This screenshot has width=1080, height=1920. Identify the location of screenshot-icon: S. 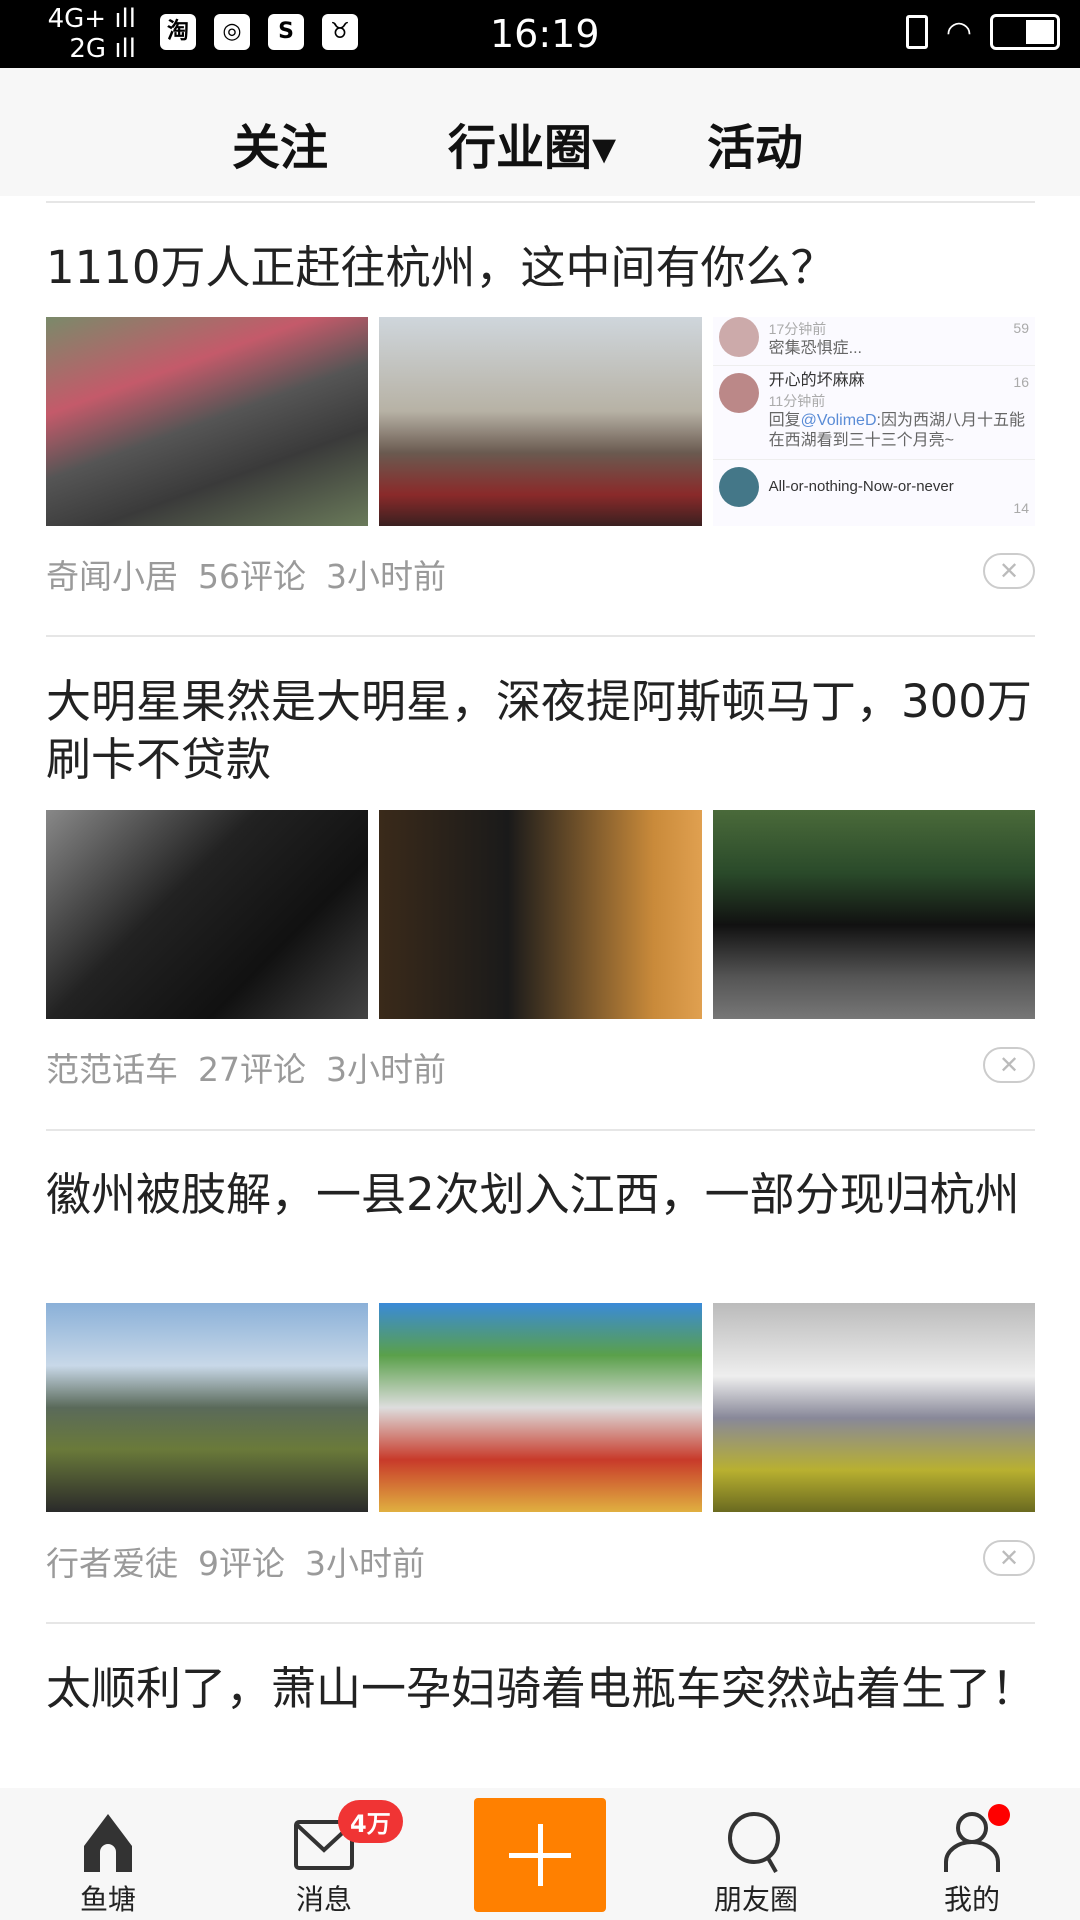
(286, 32).